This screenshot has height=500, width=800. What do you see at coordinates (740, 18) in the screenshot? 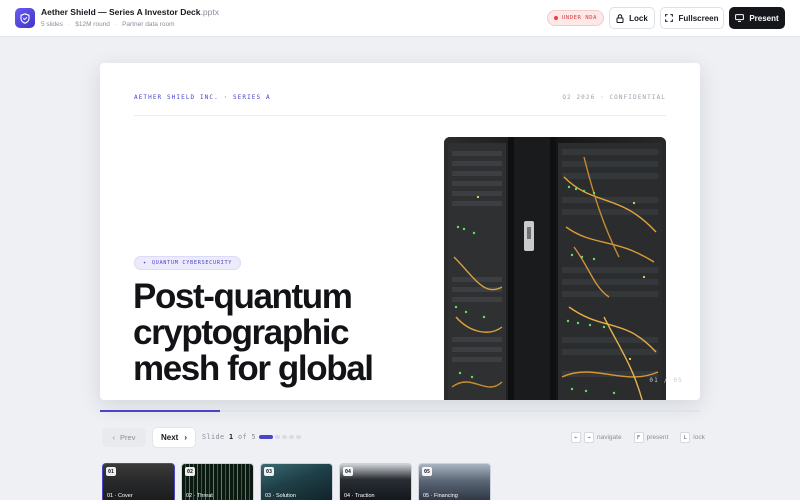
I see `monitor-icon` at bounding box center [740, 18].